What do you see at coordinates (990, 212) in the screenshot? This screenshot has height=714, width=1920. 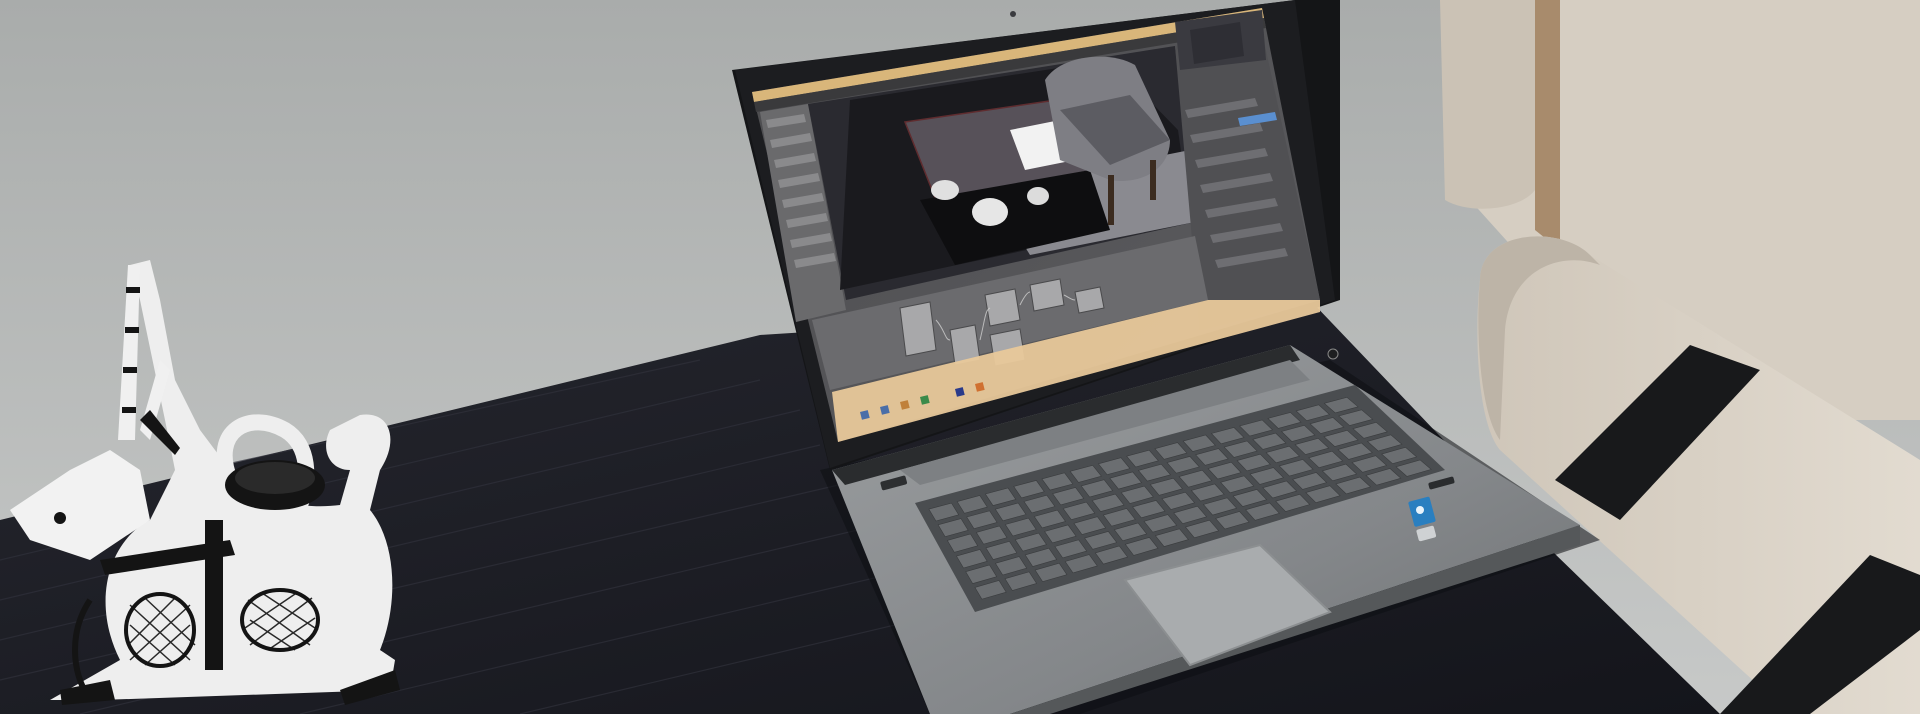 I see `teapot-model` at bounding box center [990, 212].